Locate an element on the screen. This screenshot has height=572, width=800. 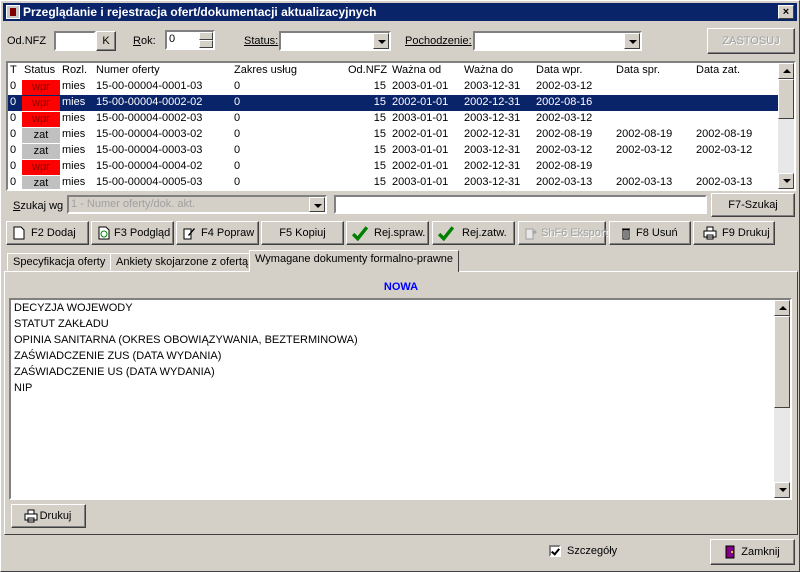
cell-spr: 2002-08-19 is located at coordinates (644, 134).